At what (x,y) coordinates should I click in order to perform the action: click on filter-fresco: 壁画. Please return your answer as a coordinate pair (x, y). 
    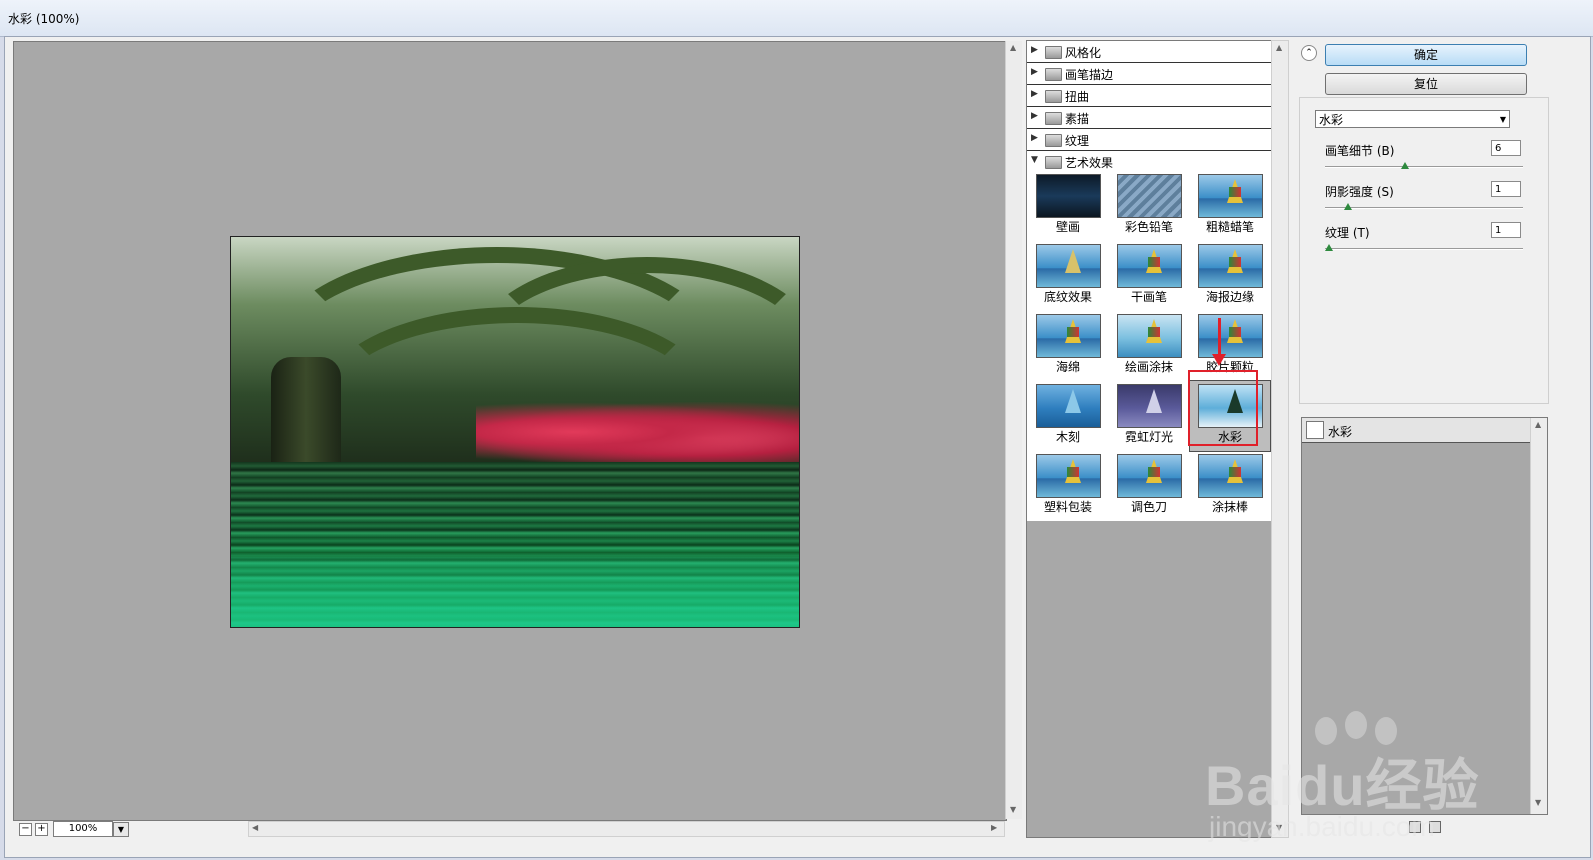
    Looking at the image, I should click on (1068, 206).